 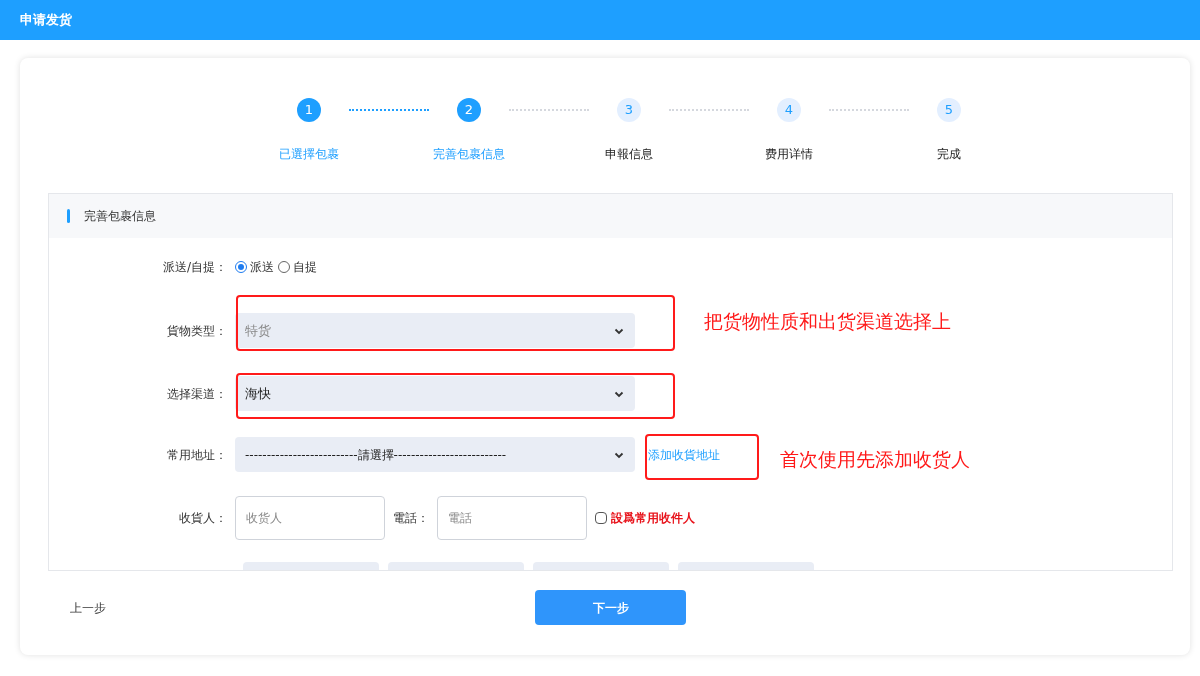 I want to click on previous-step-link: 上一步, so click(x=88, y=608).